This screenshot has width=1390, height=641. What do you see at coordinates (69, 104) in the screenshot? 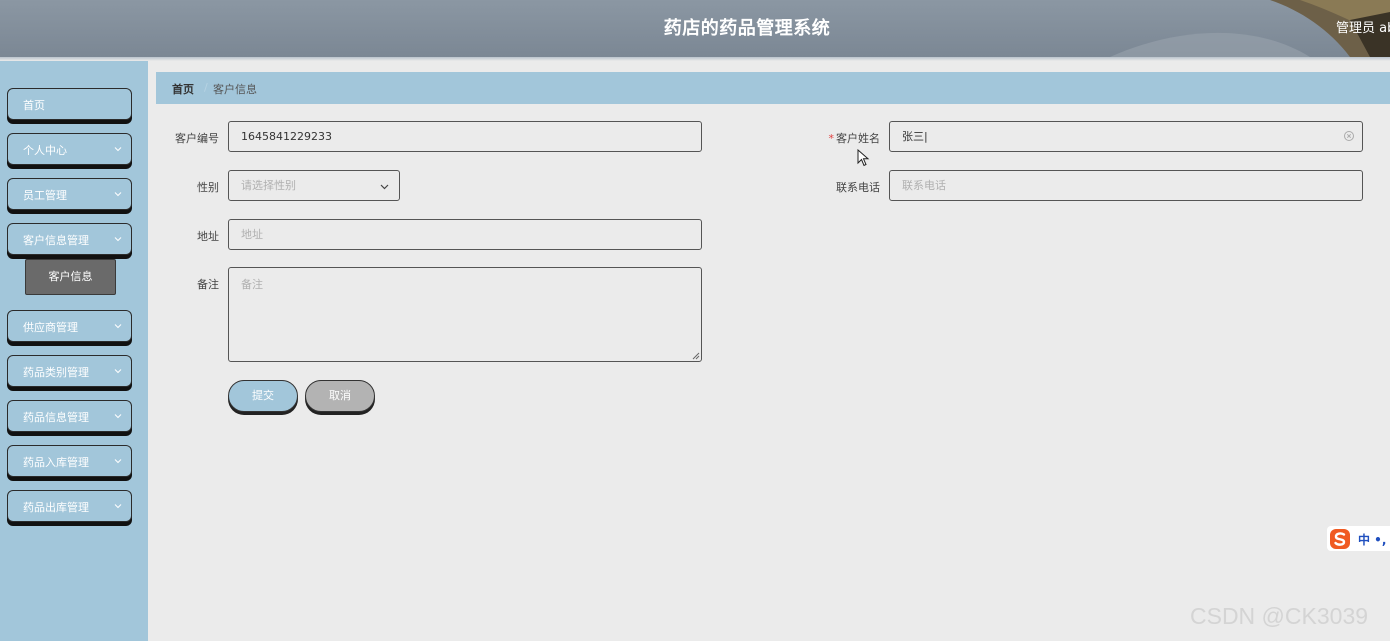
I see `sidebar-item-home: 首页` at bounding box center [69, 104].